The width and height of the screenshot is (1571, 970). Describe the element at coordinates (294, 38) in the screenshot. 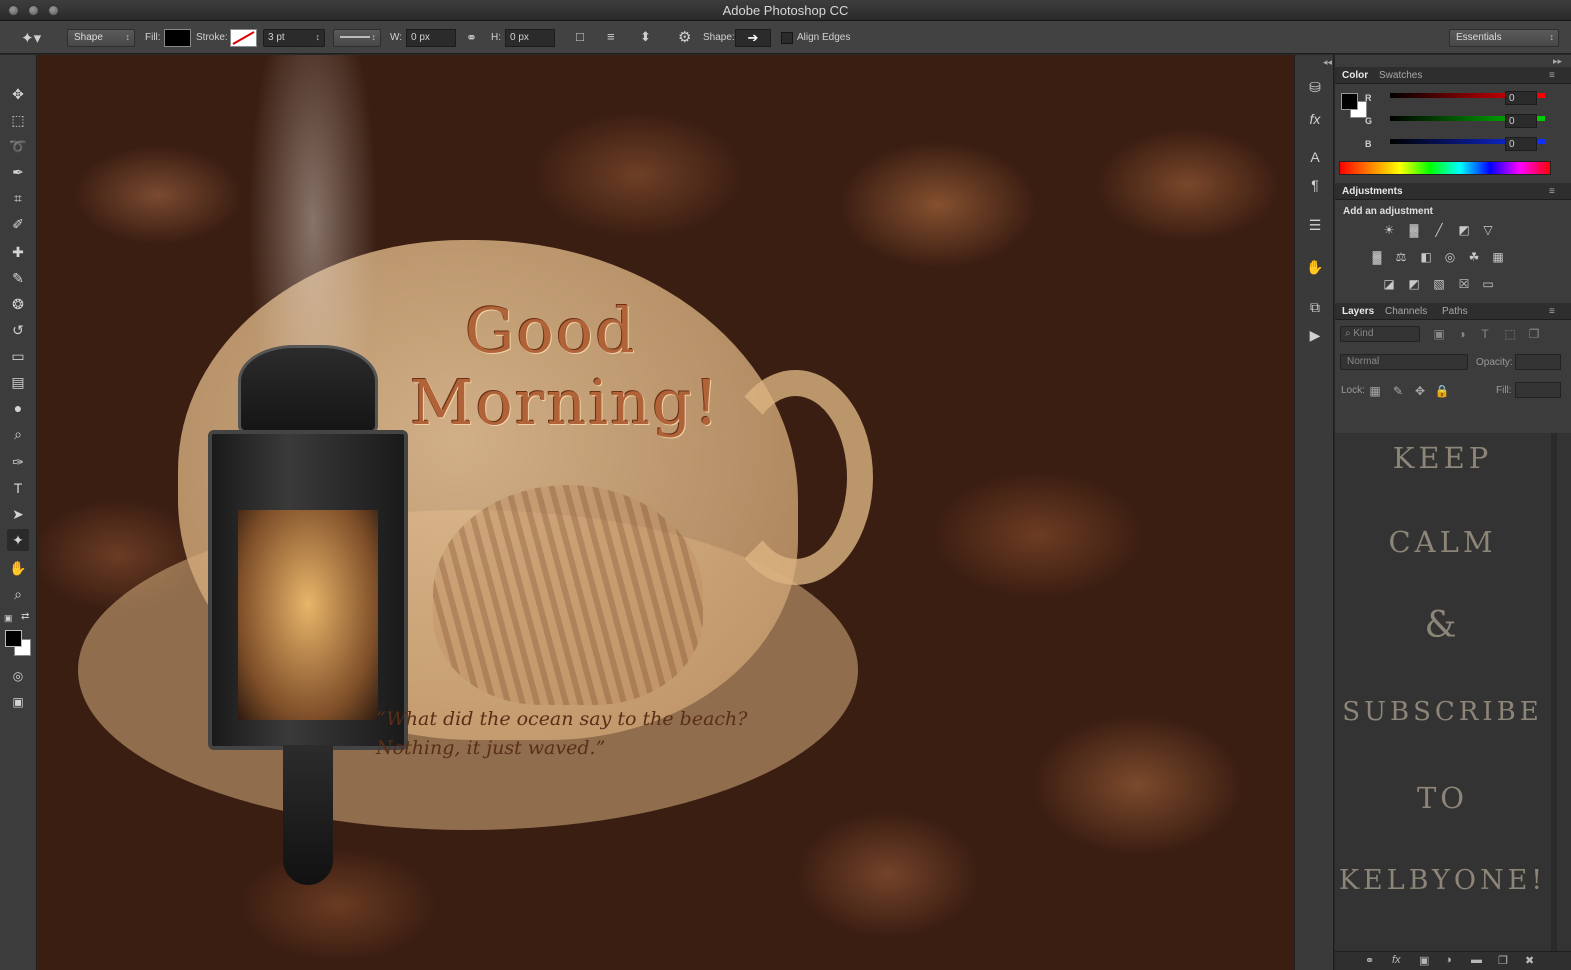

I see `stroke-width-field: 3 pt` at that location.